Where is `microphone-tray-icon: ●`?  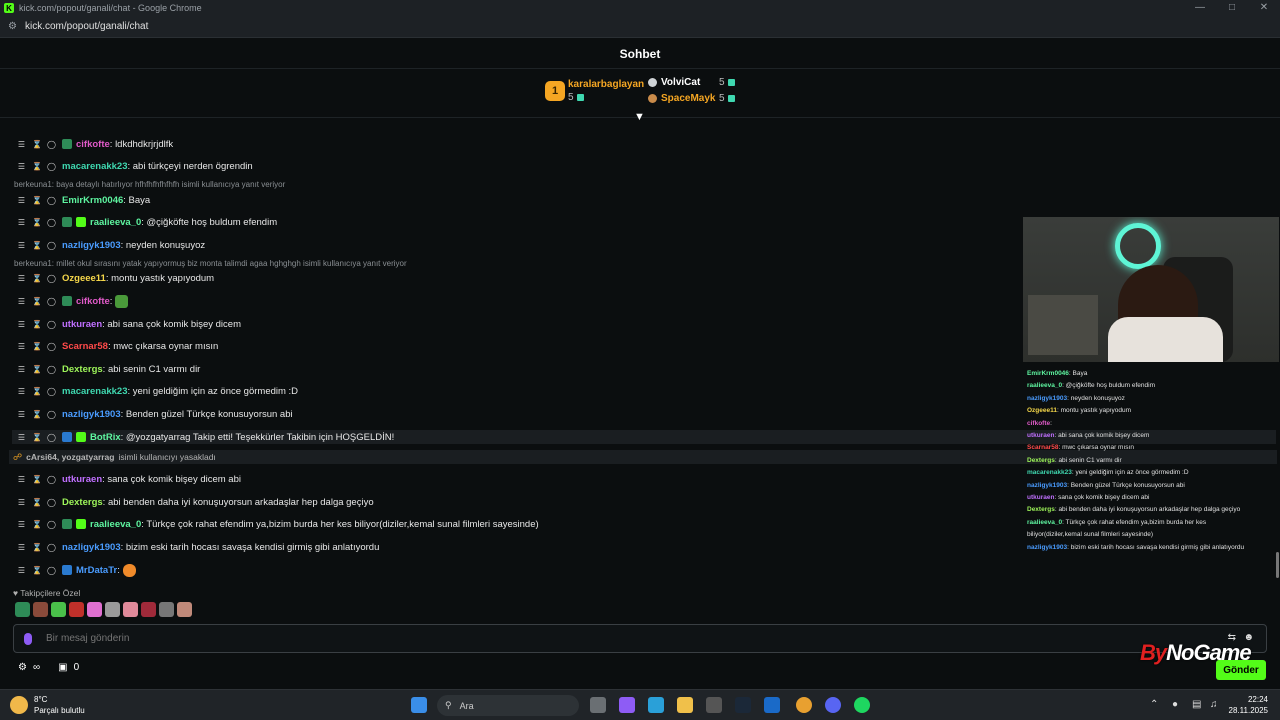
microphone-tray-icon: ● is located at coordinates (1175, 704).